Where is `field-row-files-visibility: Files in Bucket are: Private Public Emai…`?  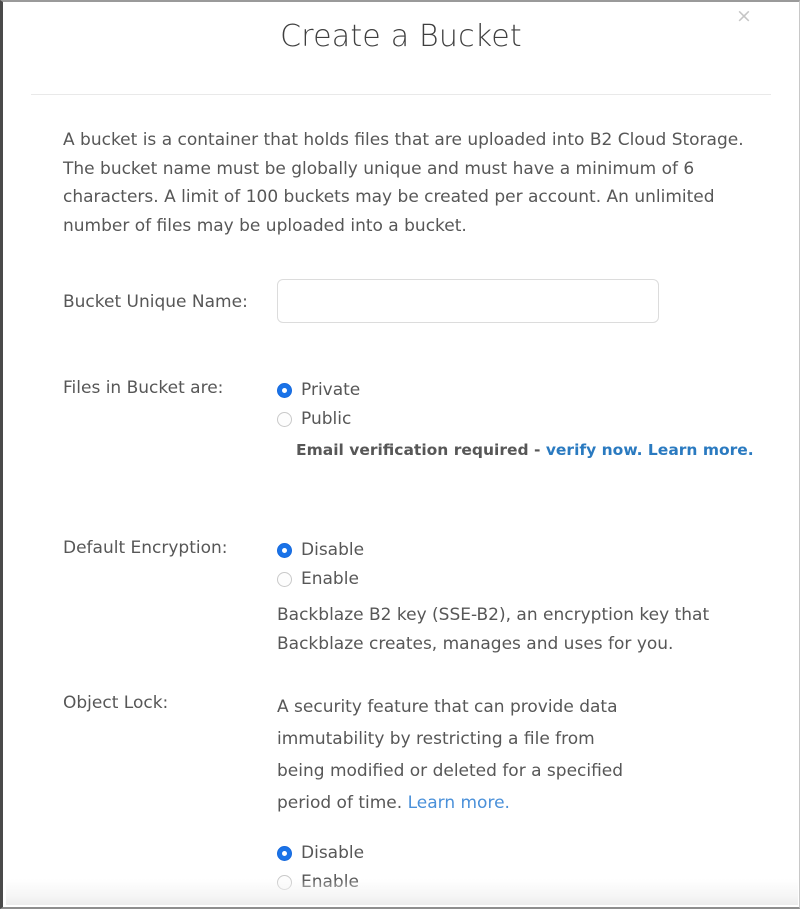 field-row-files-visibility: Files in Bucket are: Private Public Emai… is located at coordinates (417, 417).